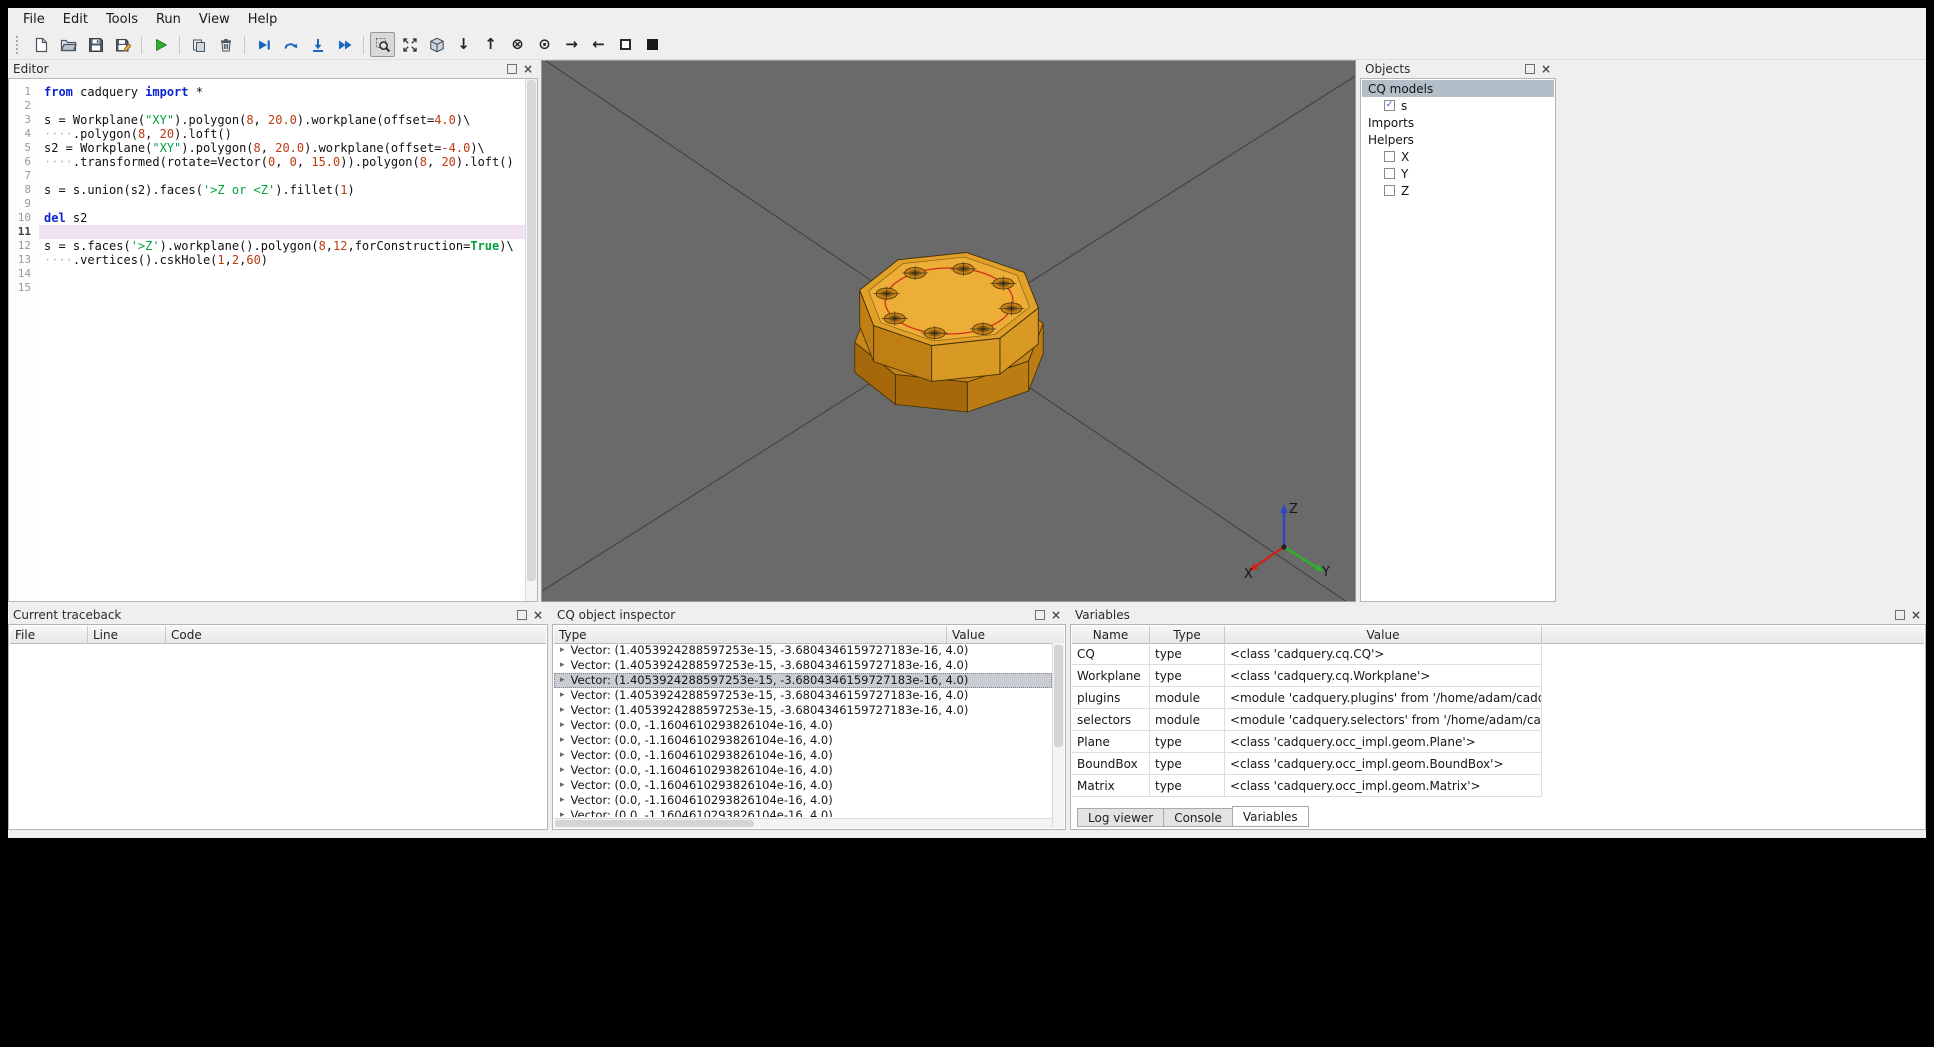 The height and width of the screenshot is (1047, 1934). I want to click on traceback-col-file: File, so click(49, 634).